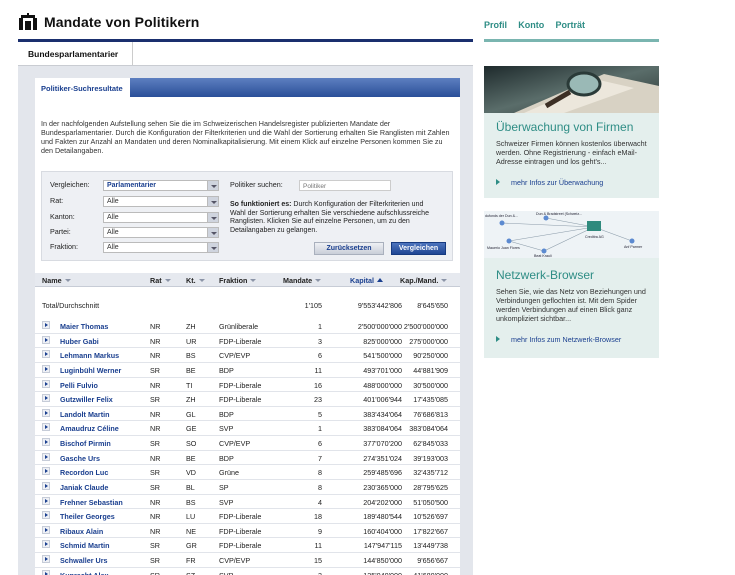  I want to click on row-name-link: Gutzwiller Felix, so click(86, 399).